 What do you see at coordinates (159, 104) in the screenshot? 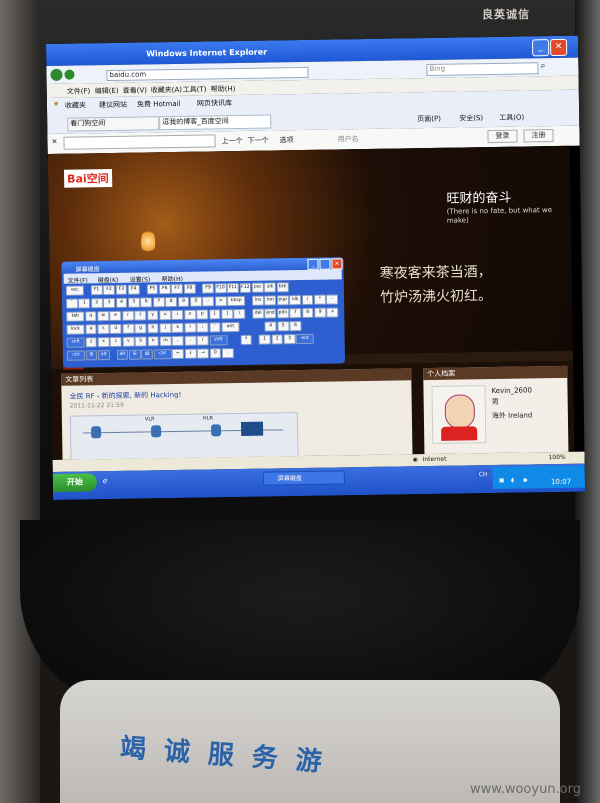
I see `fav-hotmail: 免费 Hotmail` at bounding box center [159, 104].